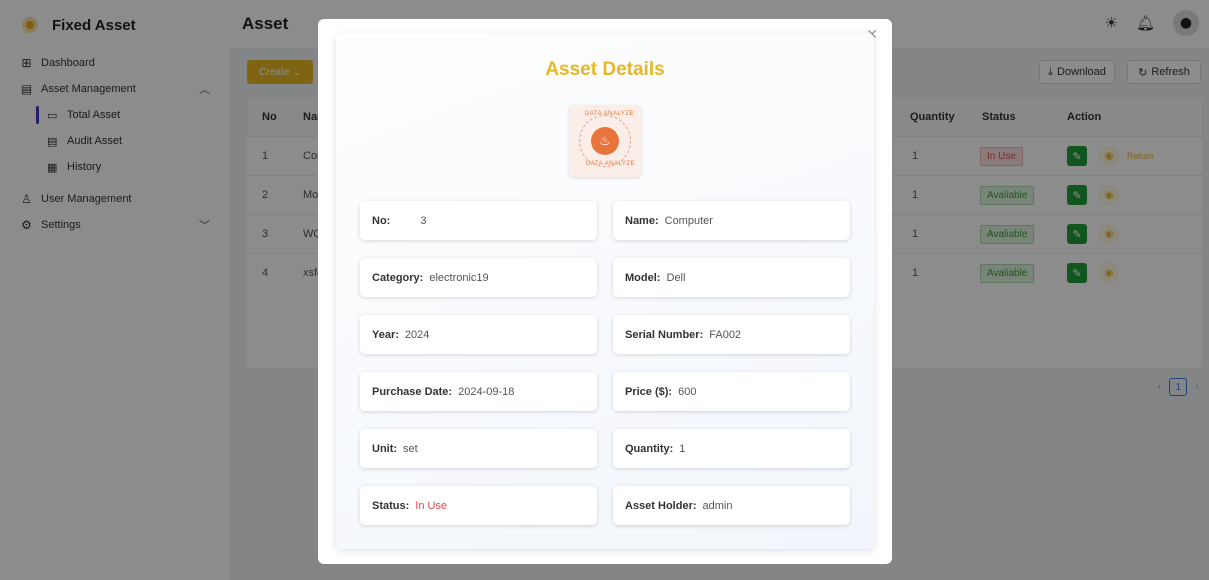  Describe the element at coordinates (642, 220) in the screenshot. I see `field-label: Name:` at that location.